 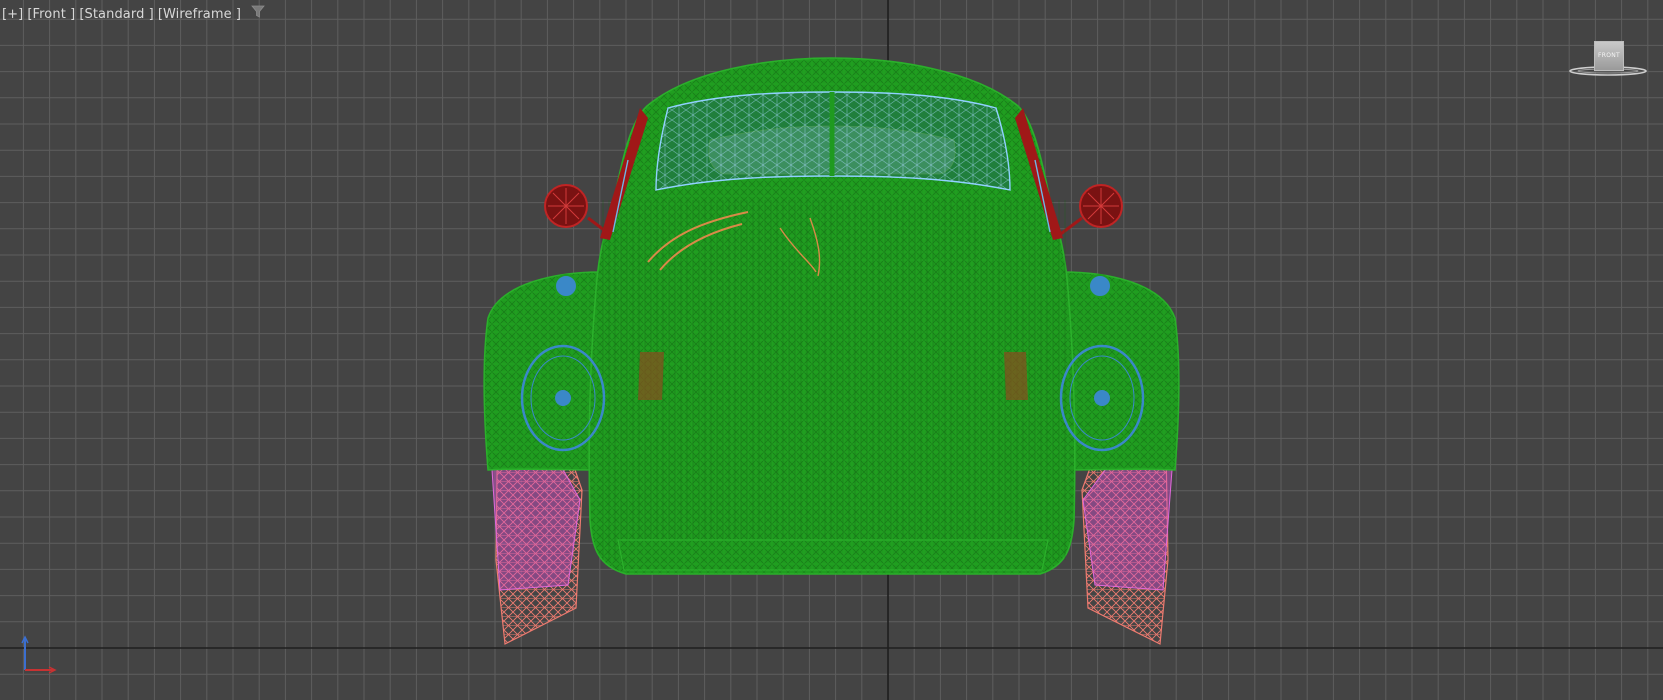 What do you see at coordinates (1090, 211) in the screenshot?
I see `right-mirror` at bounding box center [1090, 211].